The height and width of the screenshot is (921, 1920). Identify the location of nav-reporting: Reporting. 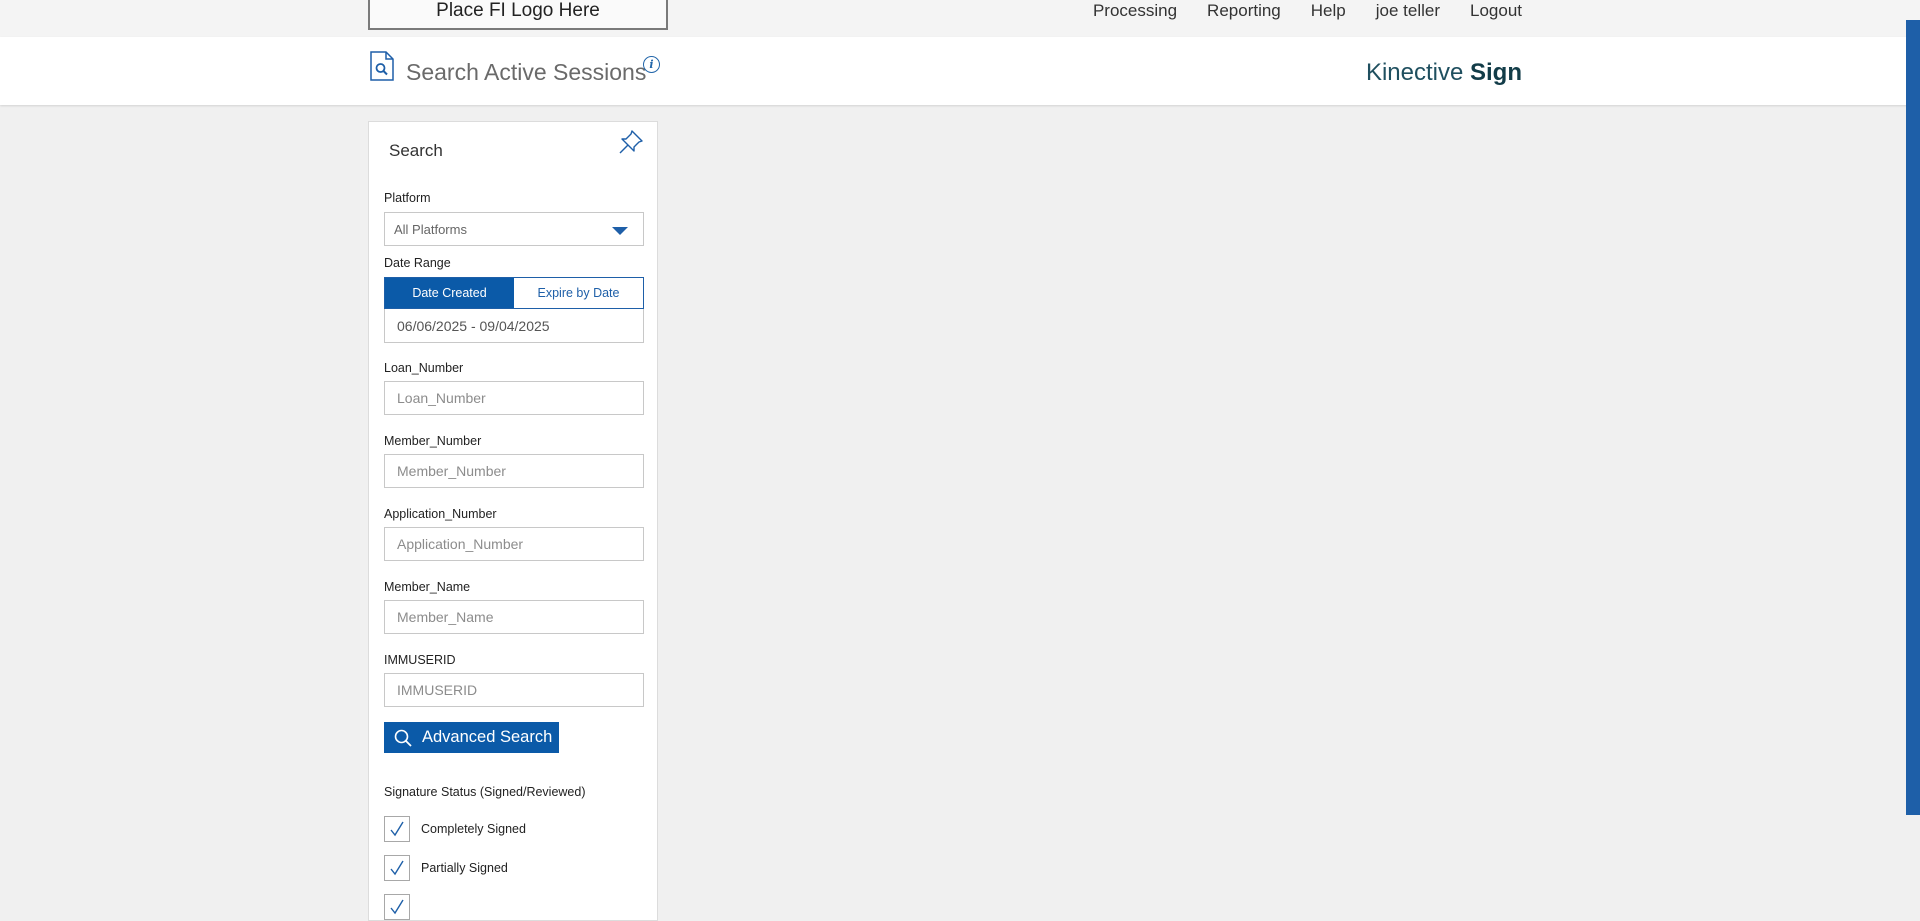
(1244, 11).